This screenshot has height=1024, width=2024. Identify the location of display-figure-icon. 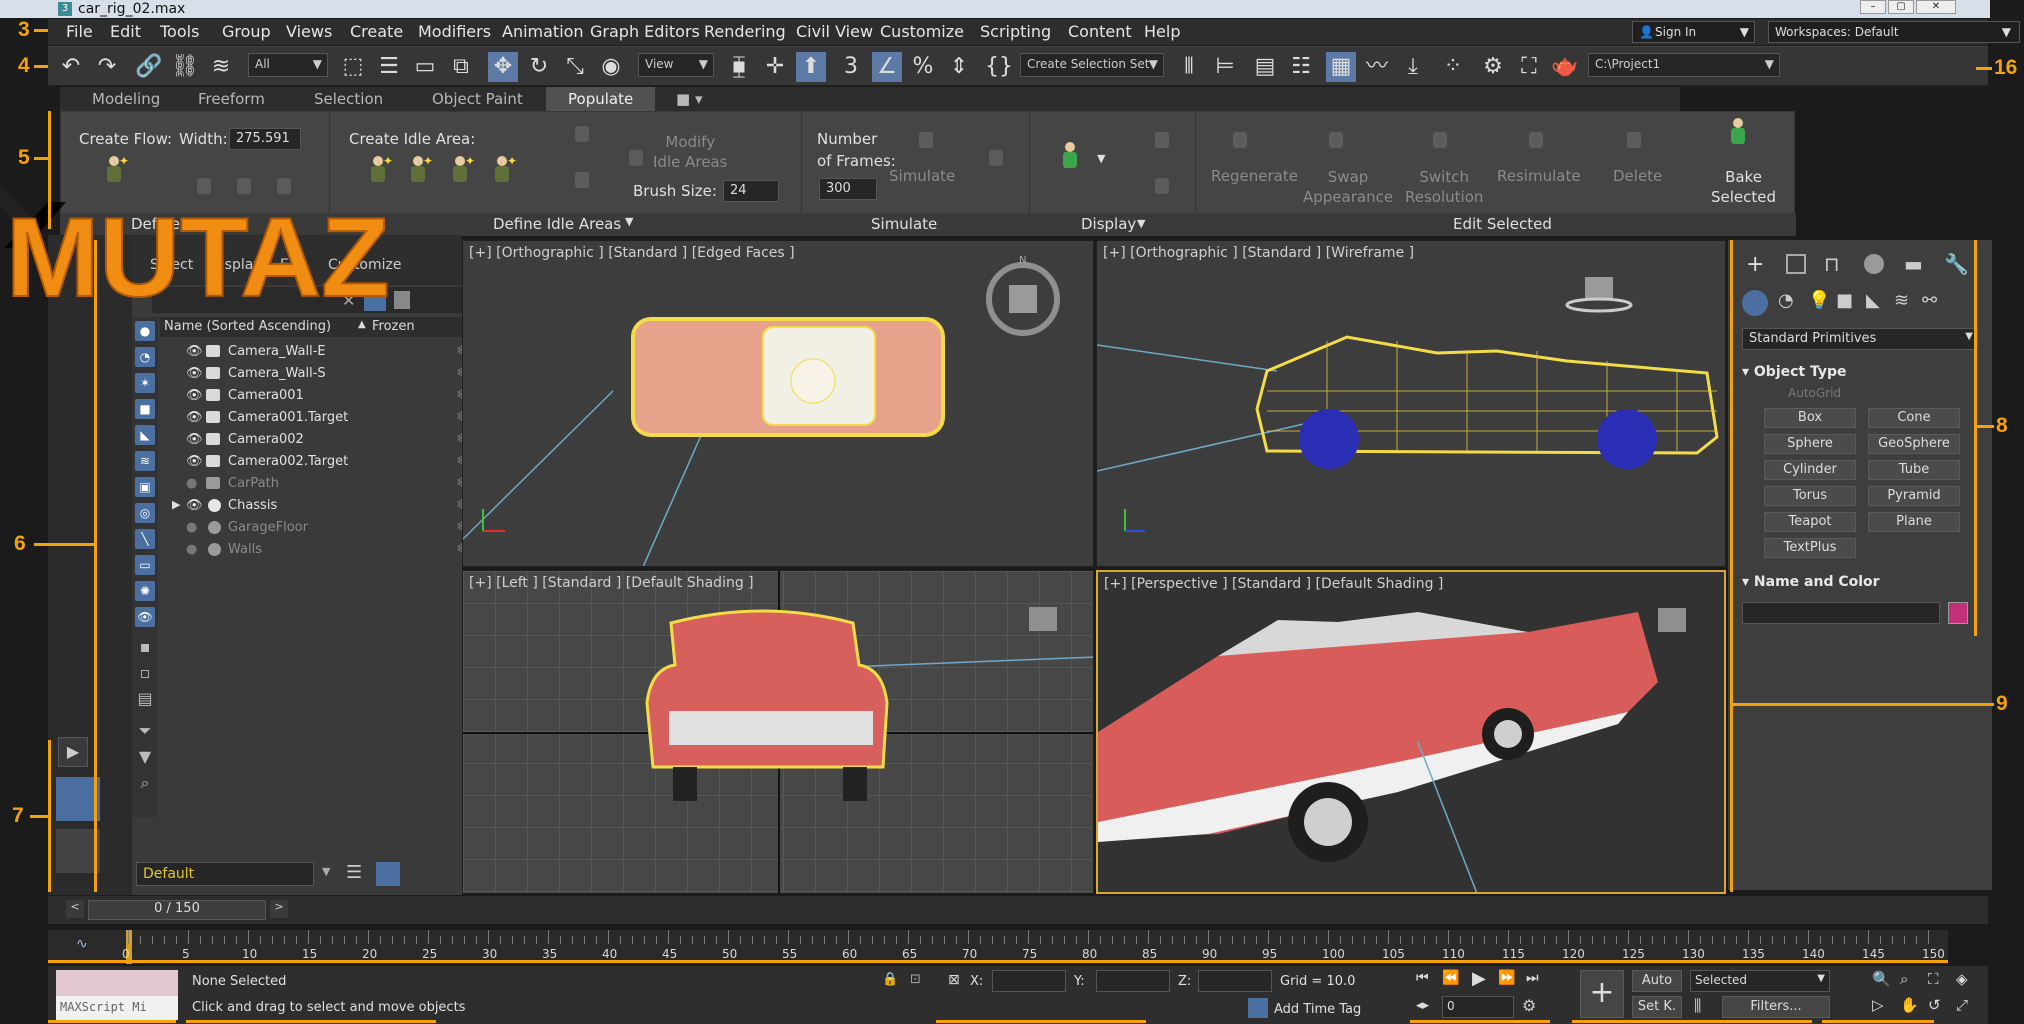
(1162, 140).